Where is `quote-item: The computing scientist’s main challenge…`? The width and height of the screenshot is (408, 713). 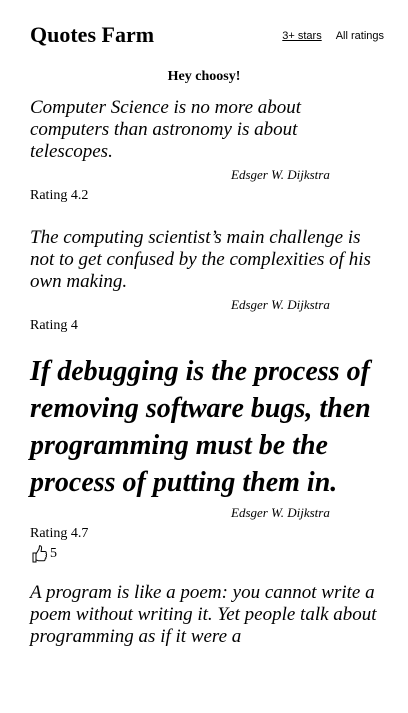
quote-item: The computing scientist’s main challenge… is located at coordinates (206, 281).